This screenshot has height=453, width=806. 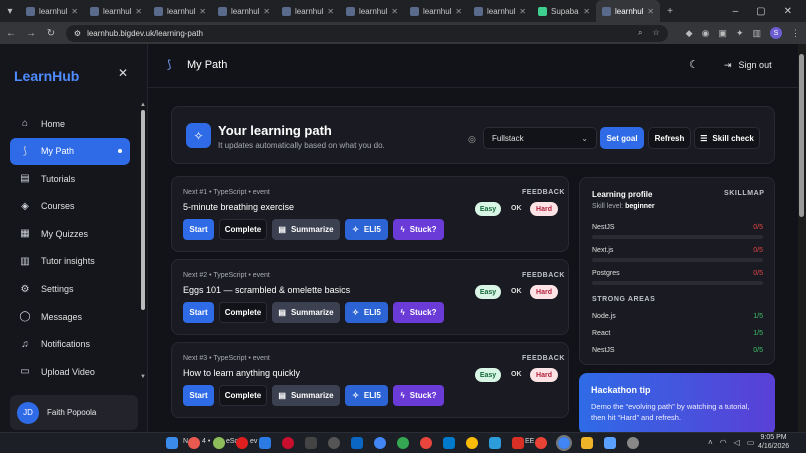 I want to click on sidebar-item-tutorials: ▤ Tutorials, so click(x=70, y=178).